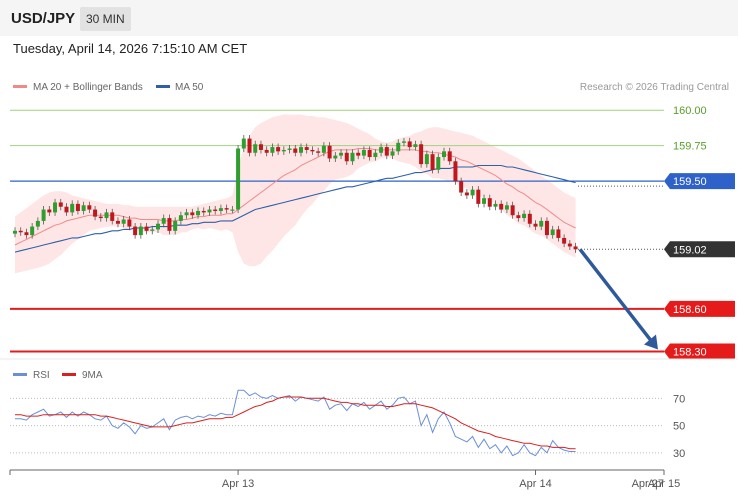  What do you see at coordinates (699, 232) in the screenshot?
I see `price-axis-labels: 160.00 159.75 159.50 159.02 158.60 158.30` at bounding box center [699, 232].